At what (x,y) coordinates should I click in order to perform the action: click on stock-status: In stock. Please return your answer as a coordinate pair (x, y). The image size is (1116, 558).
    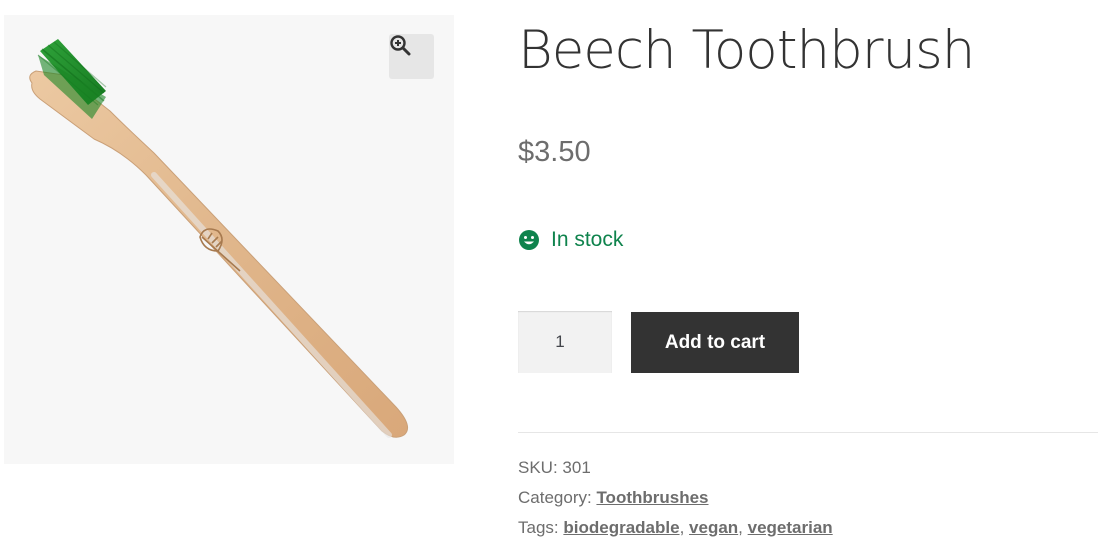
    Looking at the image, I should click on (570, 240).